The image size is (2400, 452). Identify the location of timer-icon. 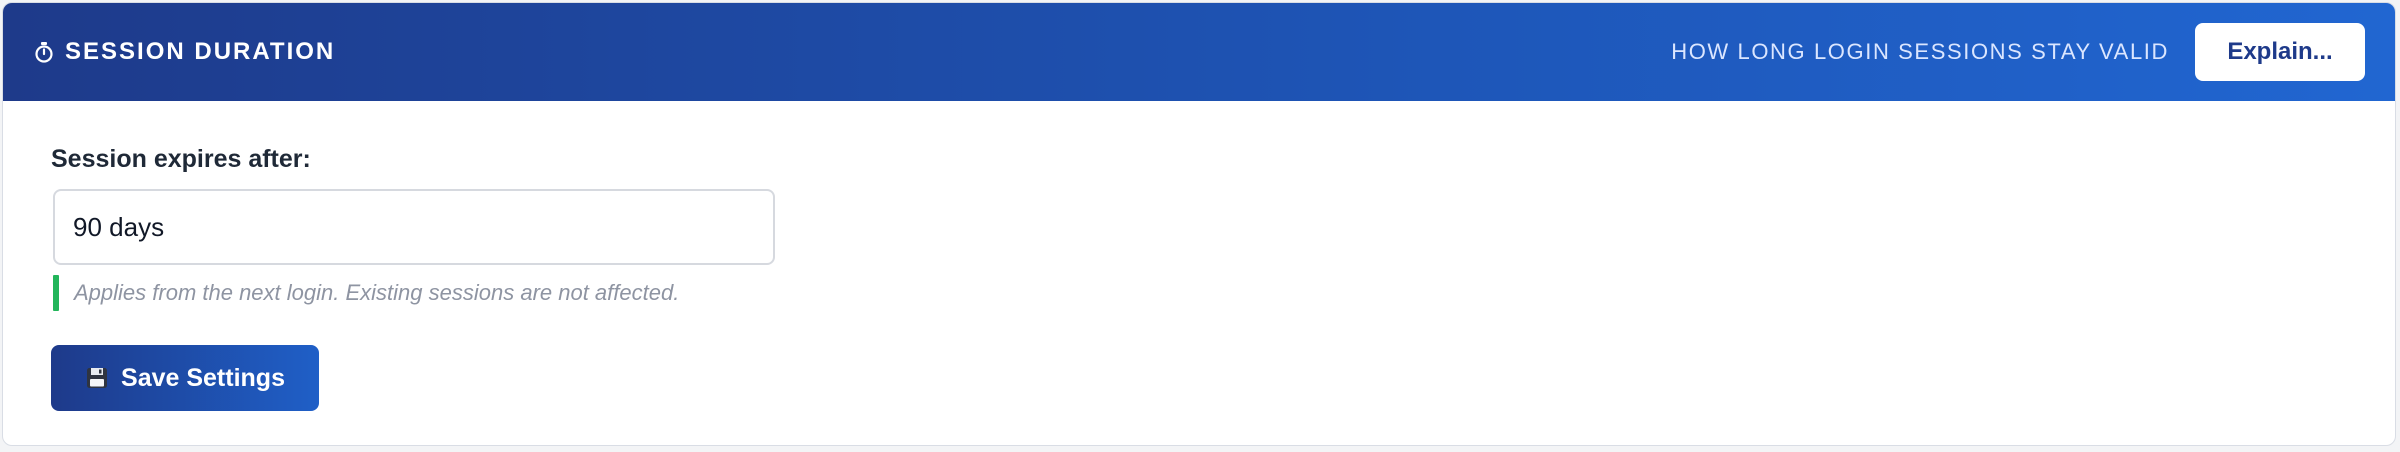
(44, 52).